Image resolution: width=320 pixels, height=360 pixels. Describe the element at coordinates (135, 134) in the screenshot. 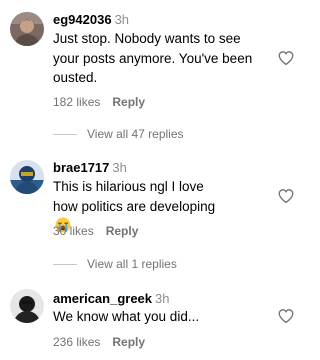

I see `view-replies-label: View all 47 replies` at that location.